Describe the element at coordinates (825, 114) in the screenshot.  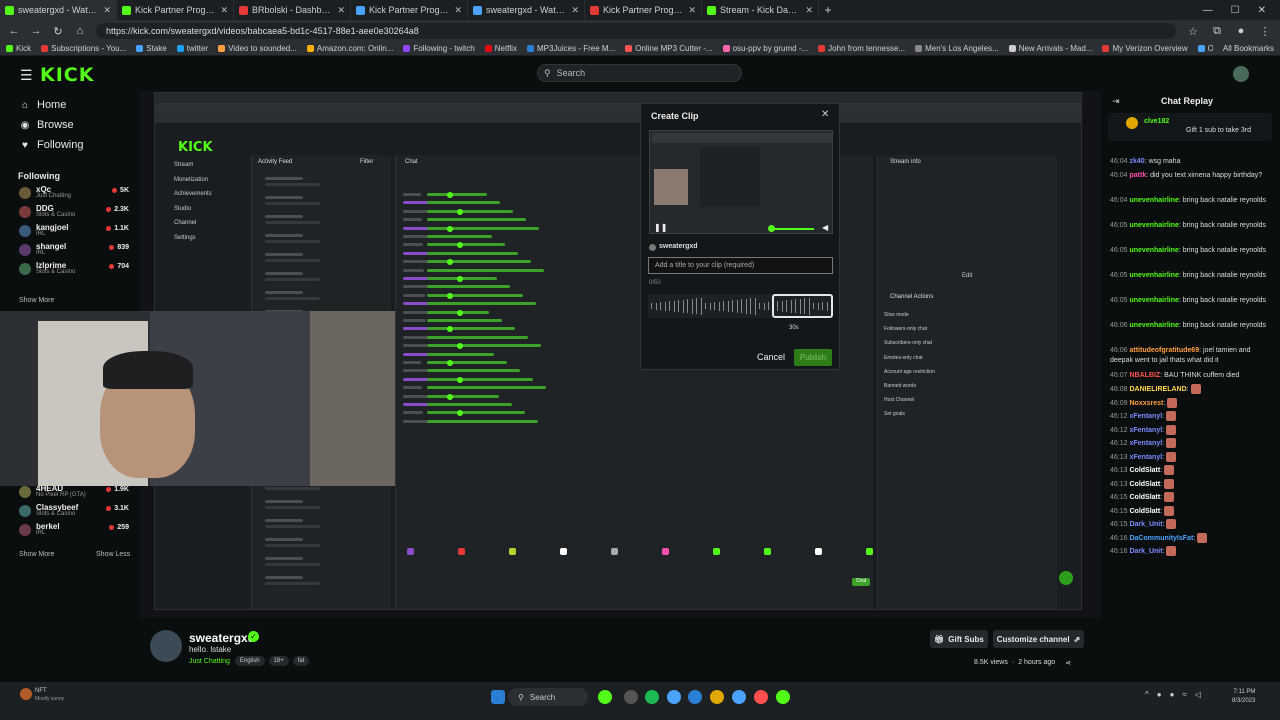
I see `close-icon: ✕` at that location.